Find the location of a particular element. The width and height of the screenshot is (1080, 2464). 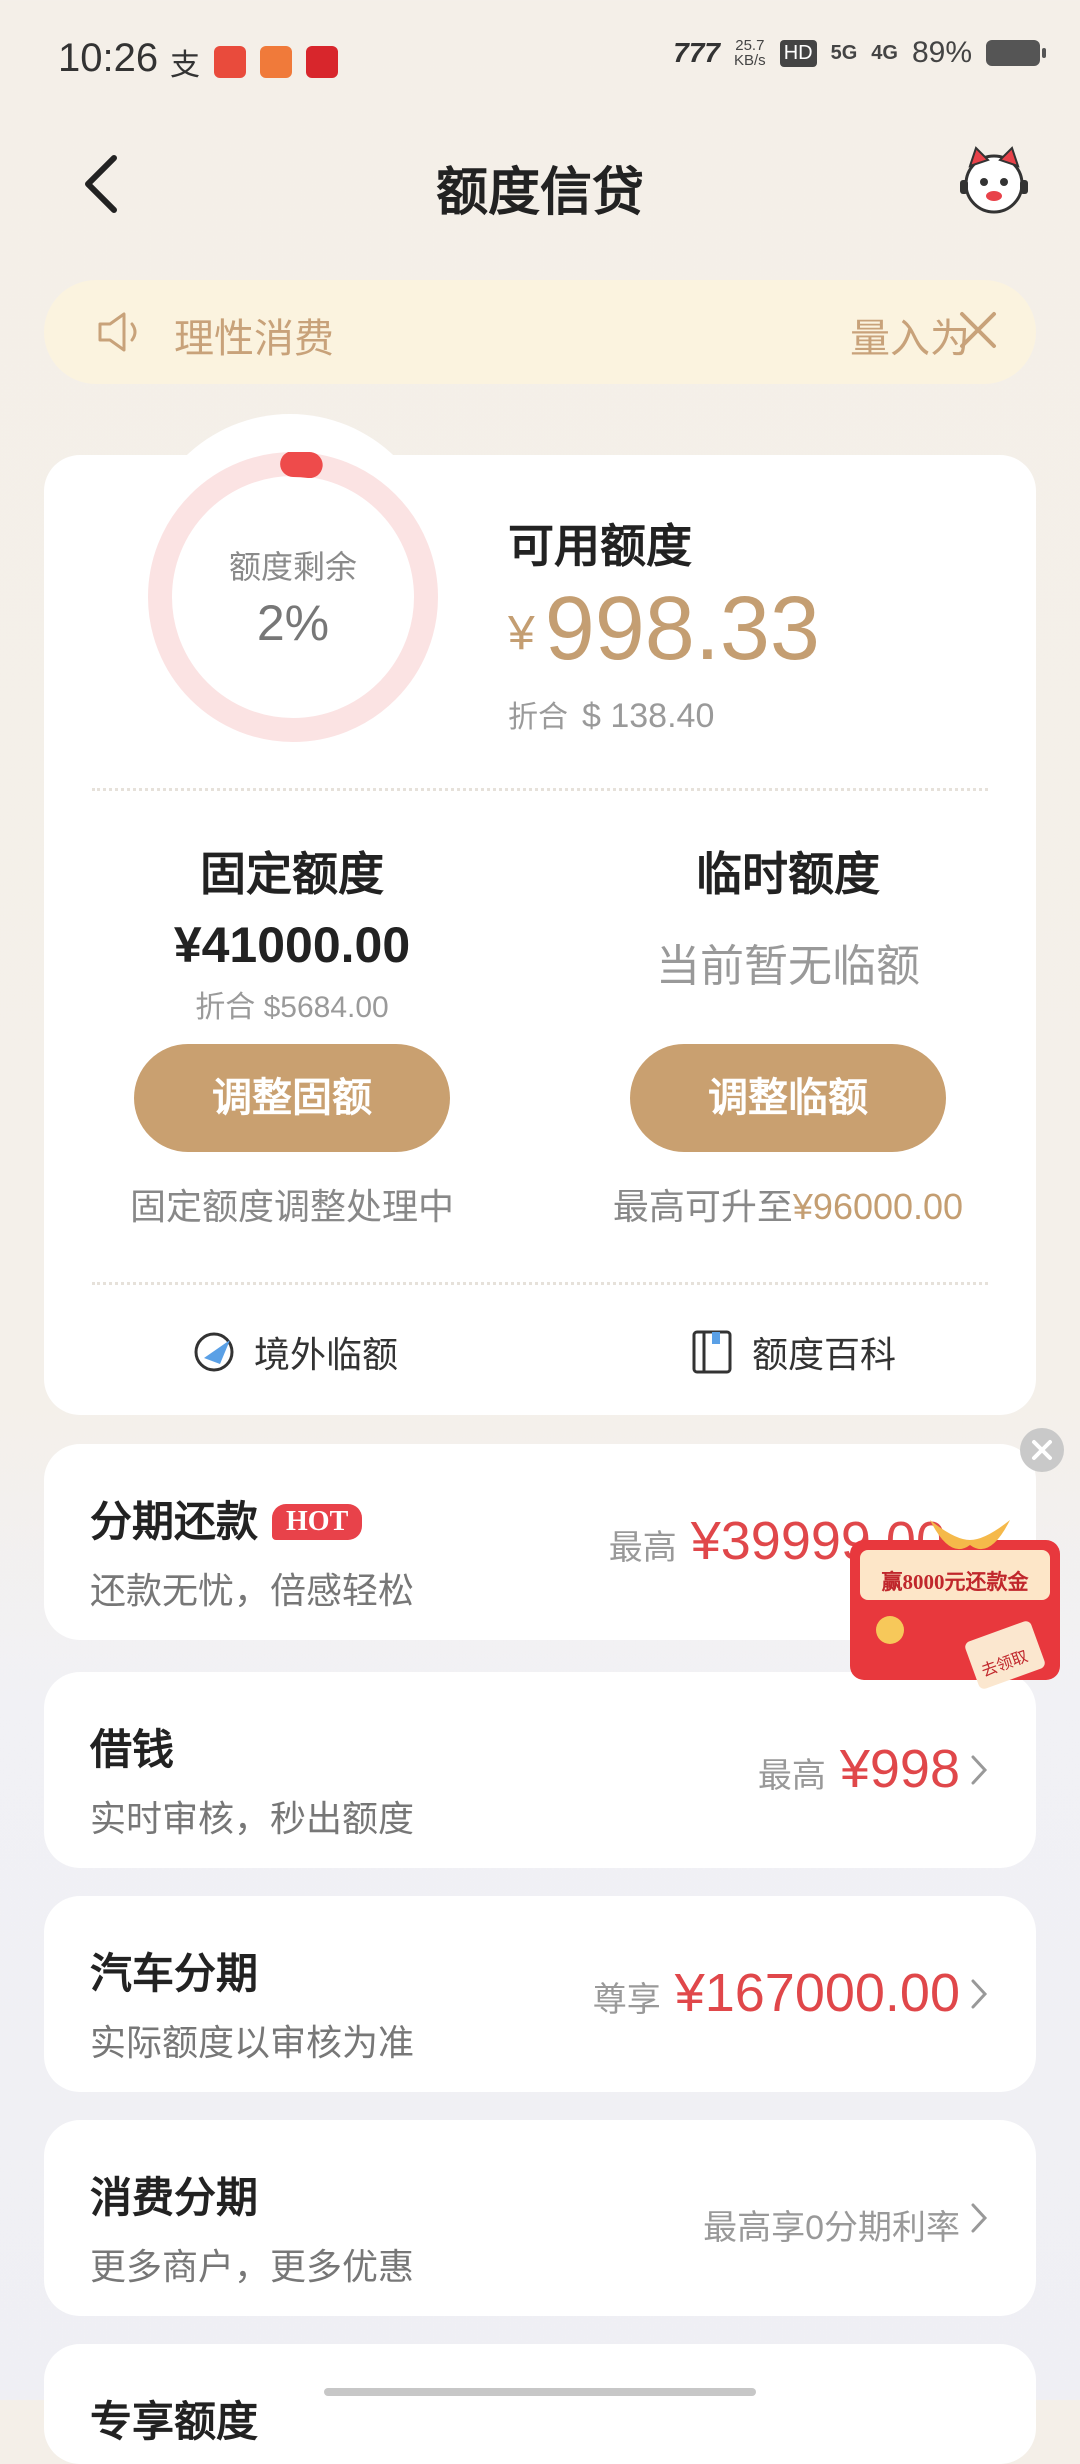

hot-badge: HOT is located at coordinates (317, 1522).